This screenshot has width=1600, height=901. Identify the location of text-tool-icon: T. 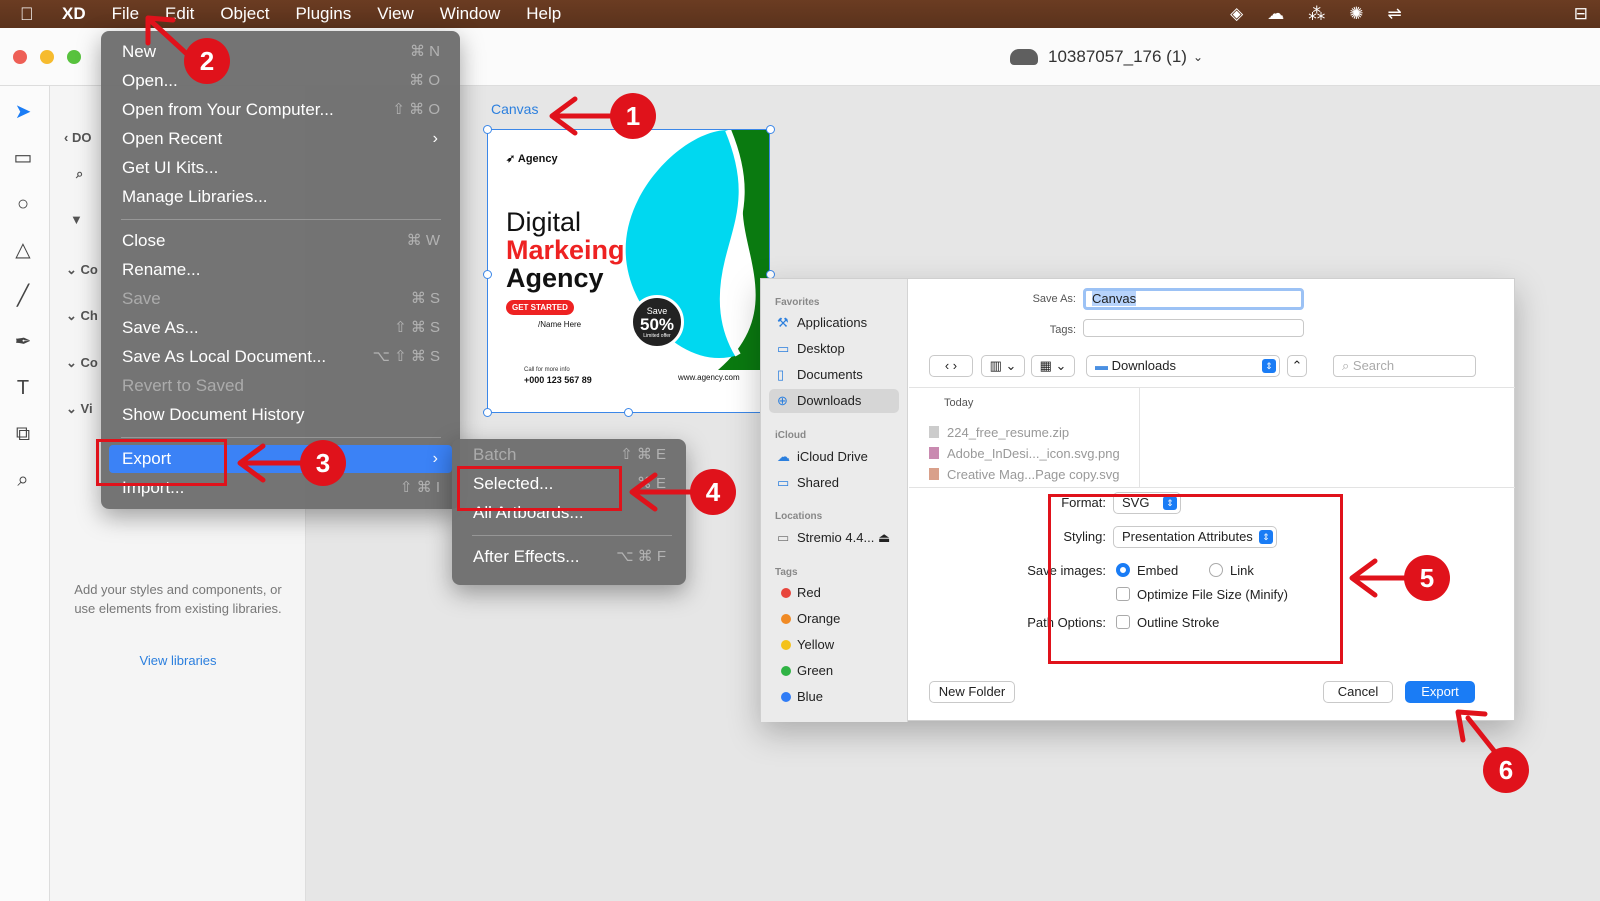
(23, 388).